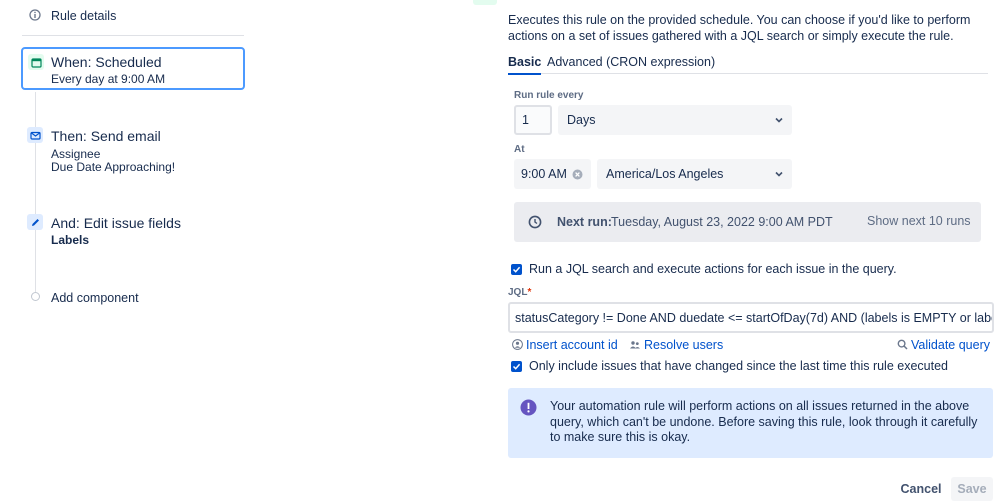 This screenshot has width=999, height=503. Describe the element at coordinates (581, 120) in the screenshot. I see `interval-unit-value: Days` at that location.